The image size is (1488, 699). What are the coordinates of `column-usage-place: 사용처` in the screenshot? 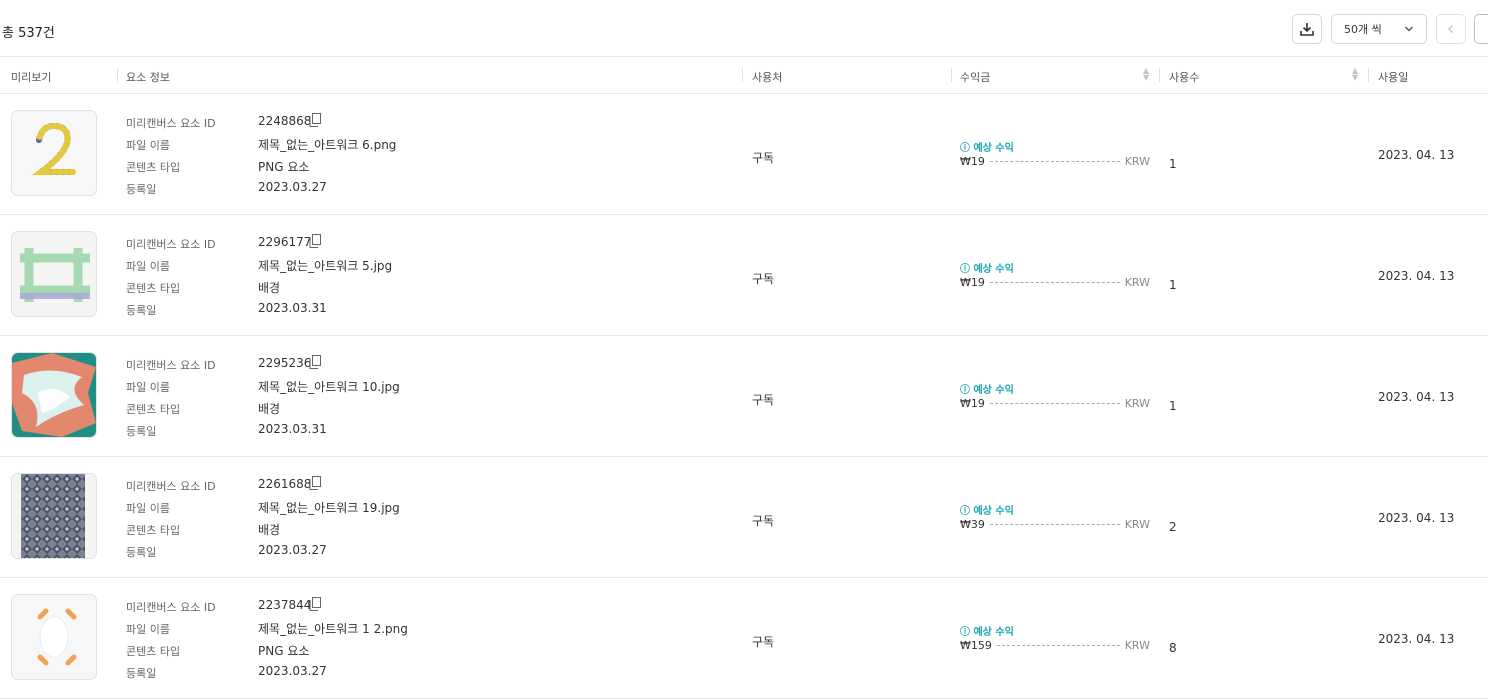 It's located at (767, 77).